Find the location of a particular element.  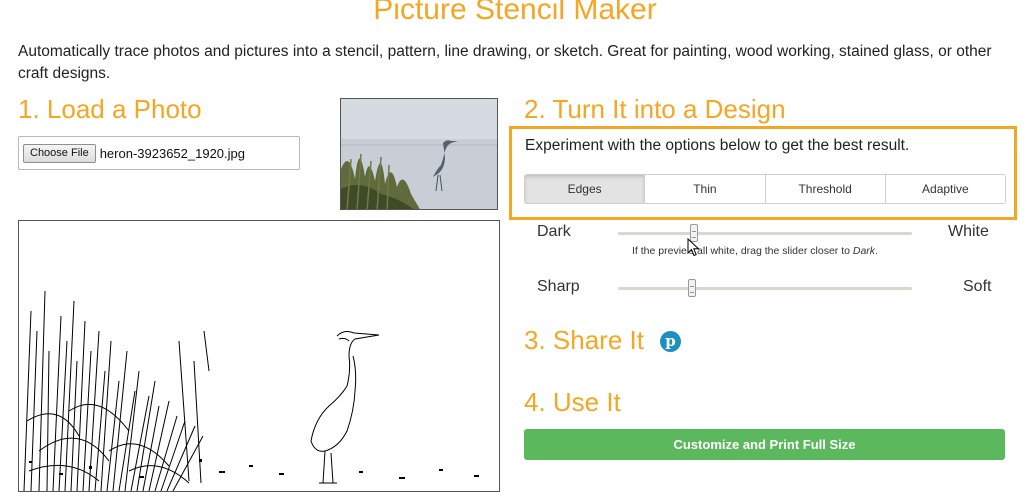

slider-dark-label: Dark is located at coordinates (554, 231).